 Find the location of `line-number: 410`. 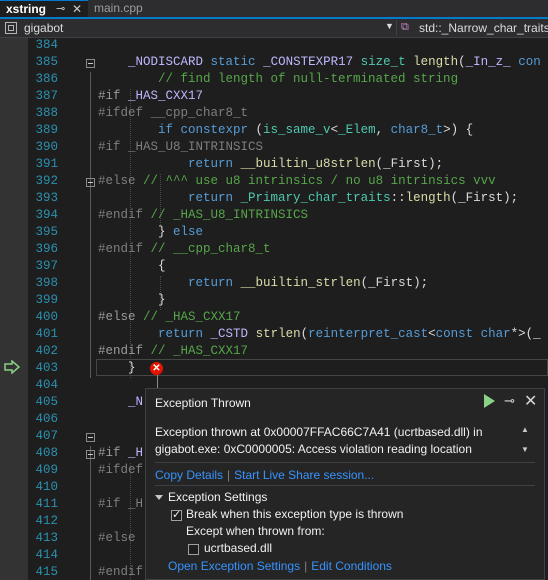

line-number: 410 is located at coordinates (46, 487).